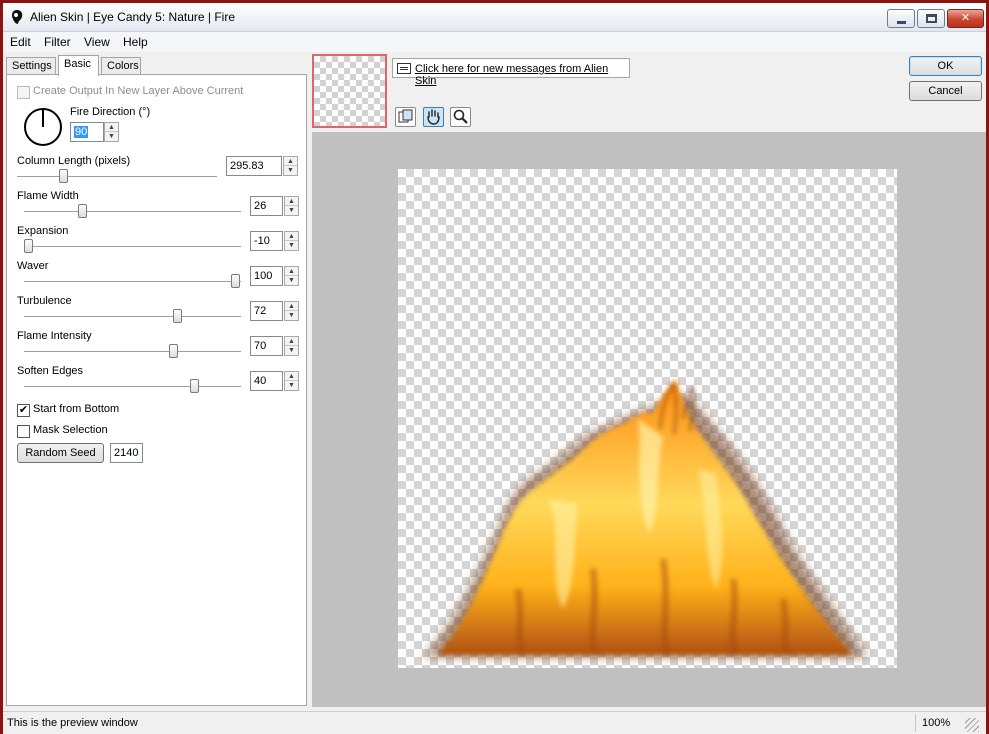 The image size is (989, 734). I want to click on maximize-button, so click(931, 18).